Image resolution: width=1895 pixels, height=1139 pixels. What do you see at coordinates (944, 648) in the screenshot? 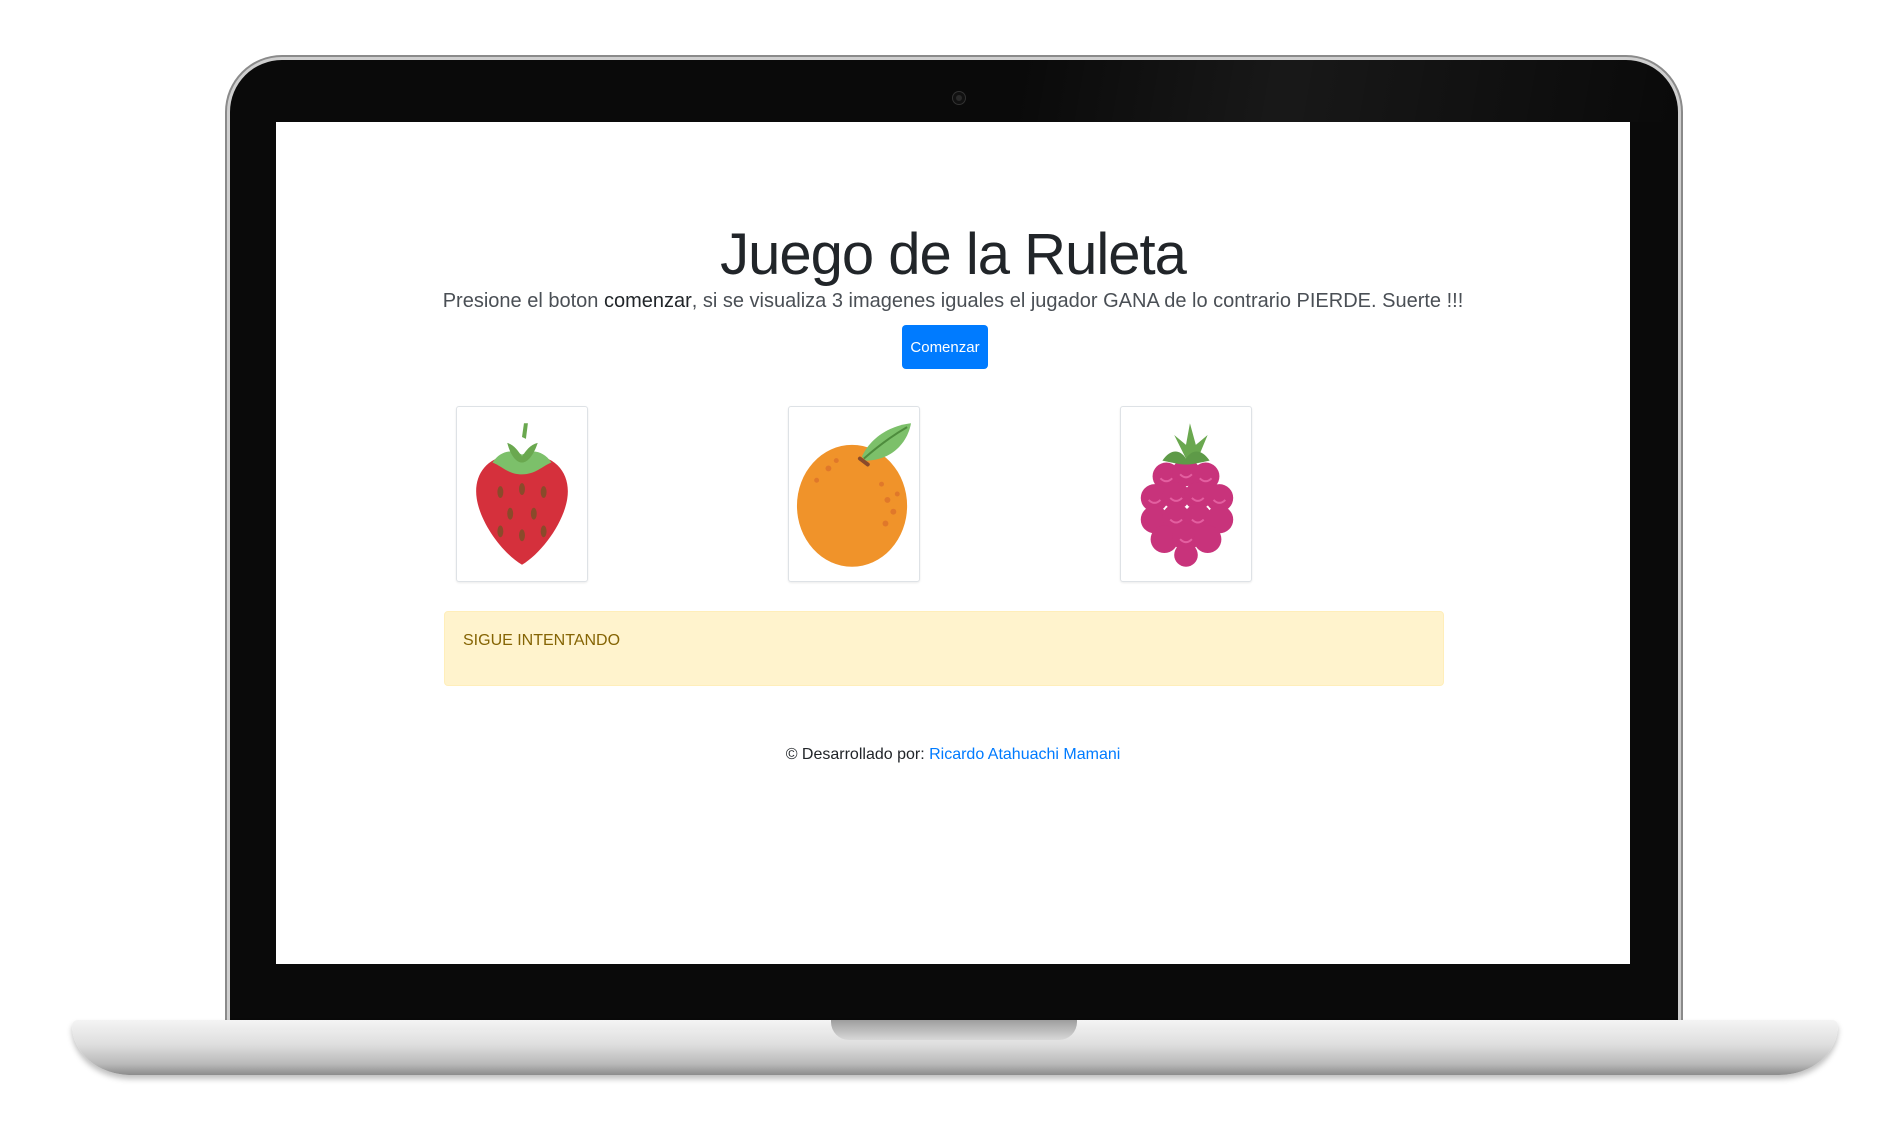
I see `result-alert: SIGUE INTENTANDO` at bounding box center [944, 648].